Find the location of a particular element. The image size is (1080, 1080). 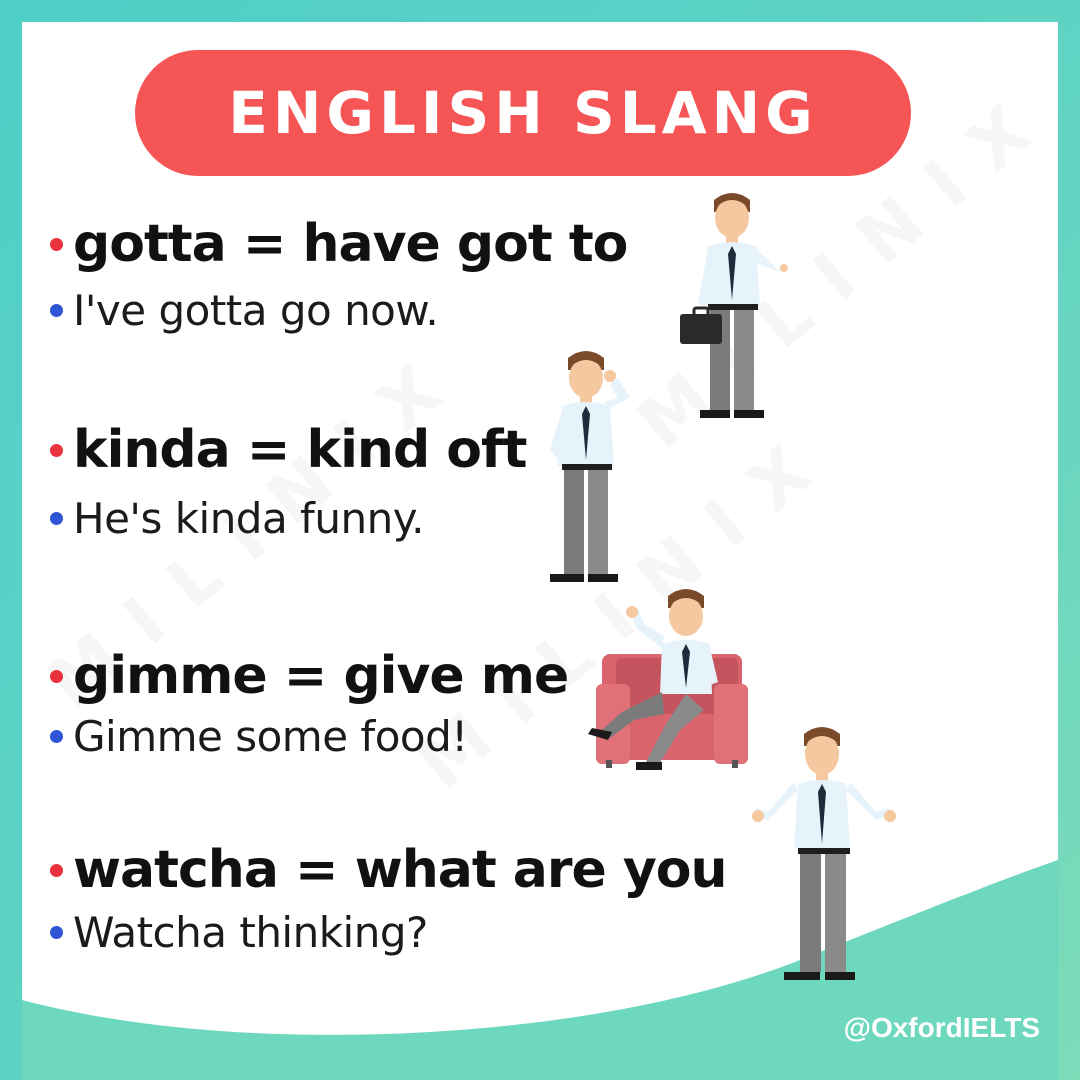

term-text: watcha = what are you is located at coordinates (400, 870).